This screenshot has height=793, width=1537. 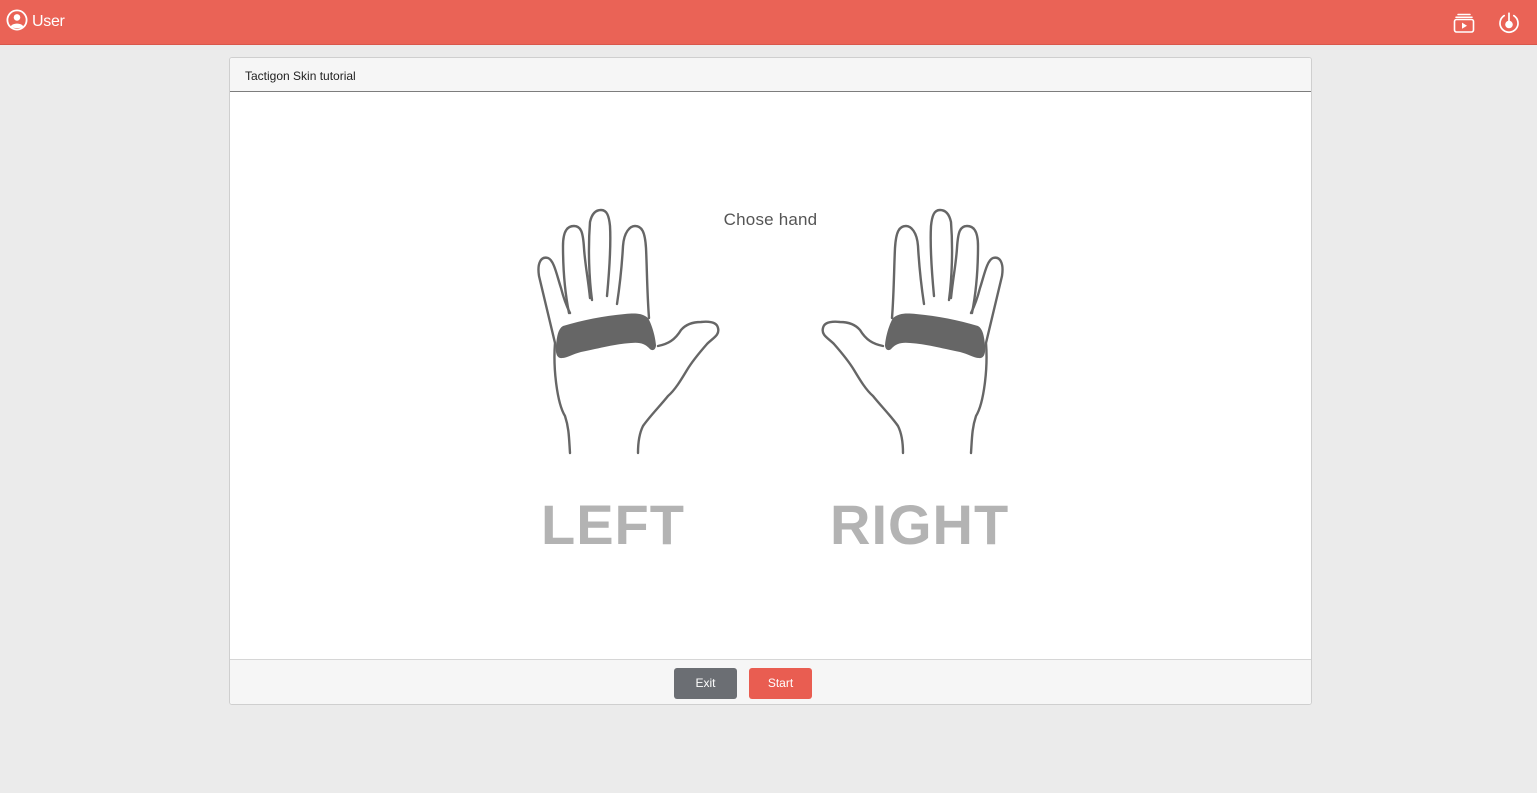 I want to click on left-hand-label: LEFT, so click(x=613, y=524).